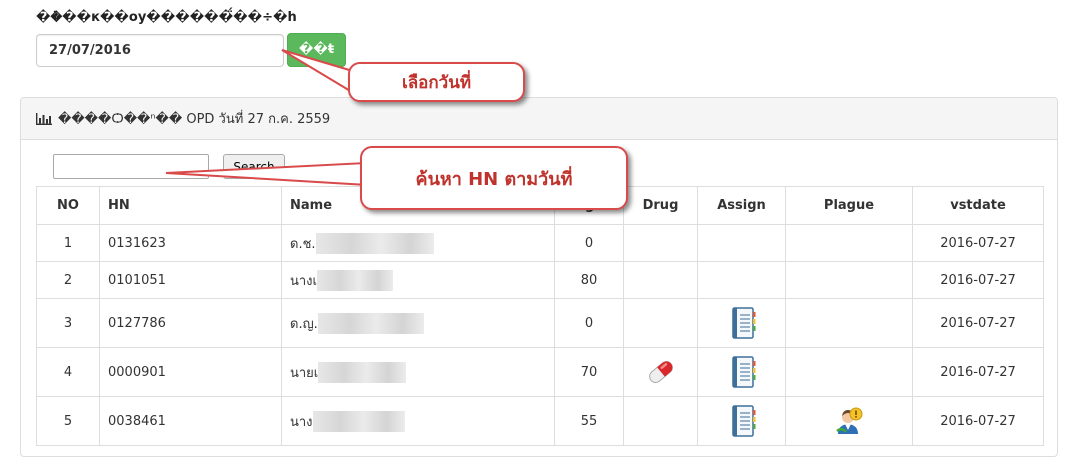  Describe the element at coordinates (166, 17) in the screenshot. I see `date-label: ��ܳ��к��оу������̈́��÷�h` at that location.